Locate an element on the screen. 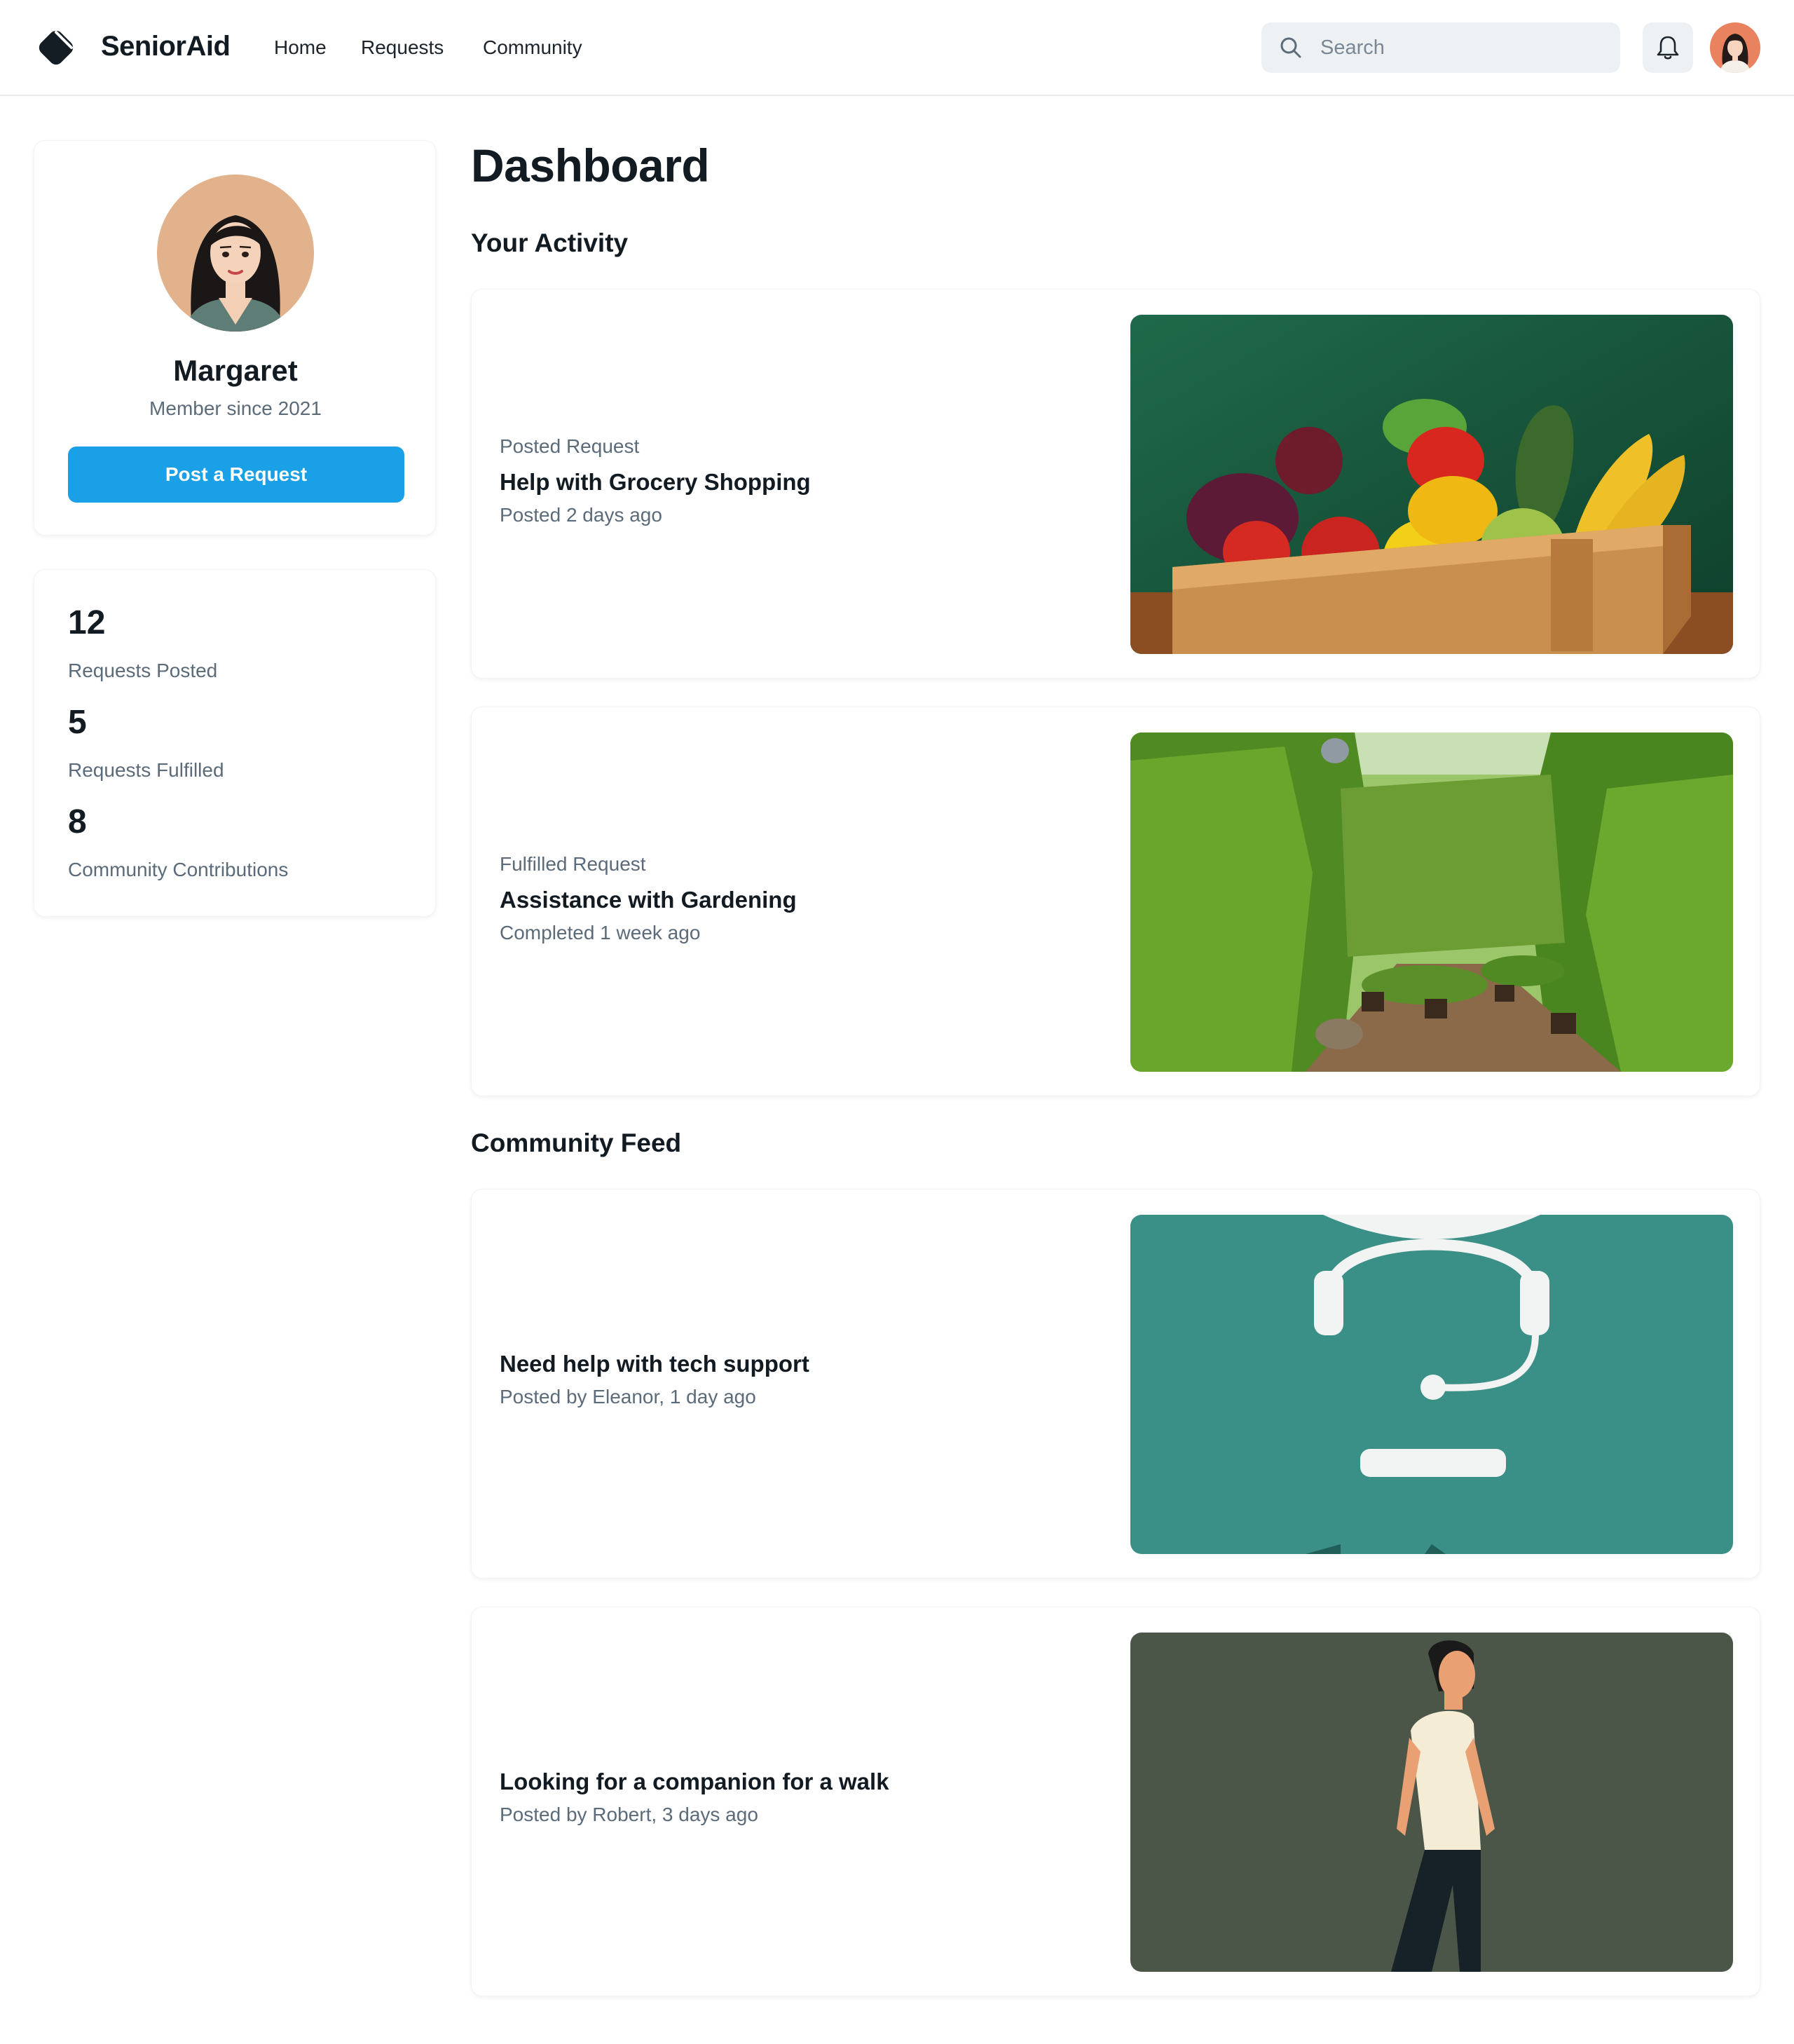  walking-man-image is located at coordinates (1432, 1802).